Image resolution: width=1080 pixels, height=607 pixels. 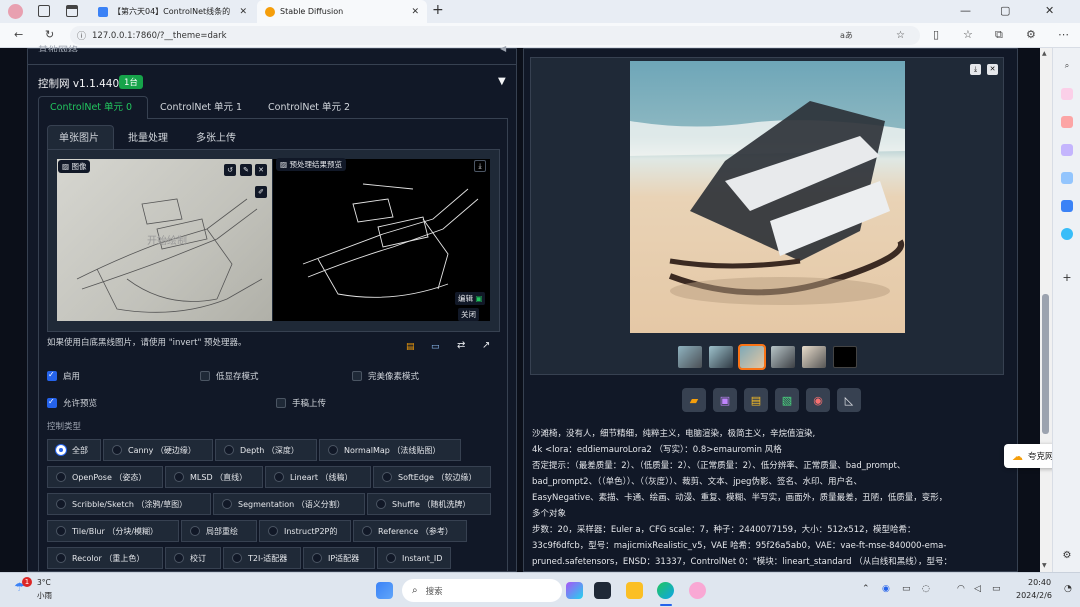 I want to click on send-to-inpaint-button: ◉, so click(x=818, y=400).